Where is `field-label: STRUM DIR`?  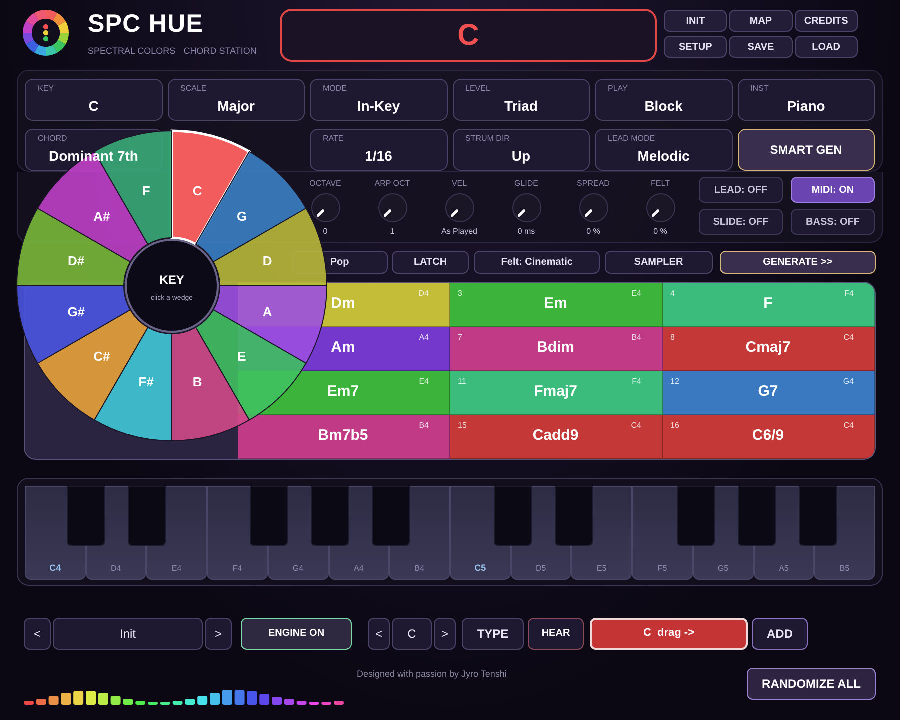 field-label: STRUM DIR is located at coordinates (488, 139).